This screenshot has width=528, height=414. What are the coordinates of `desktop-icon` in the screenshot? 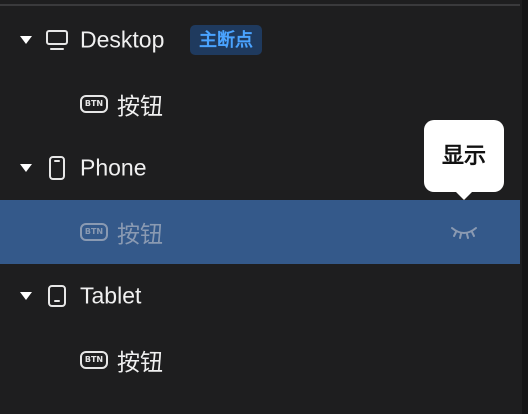 It's located at (57, 40).